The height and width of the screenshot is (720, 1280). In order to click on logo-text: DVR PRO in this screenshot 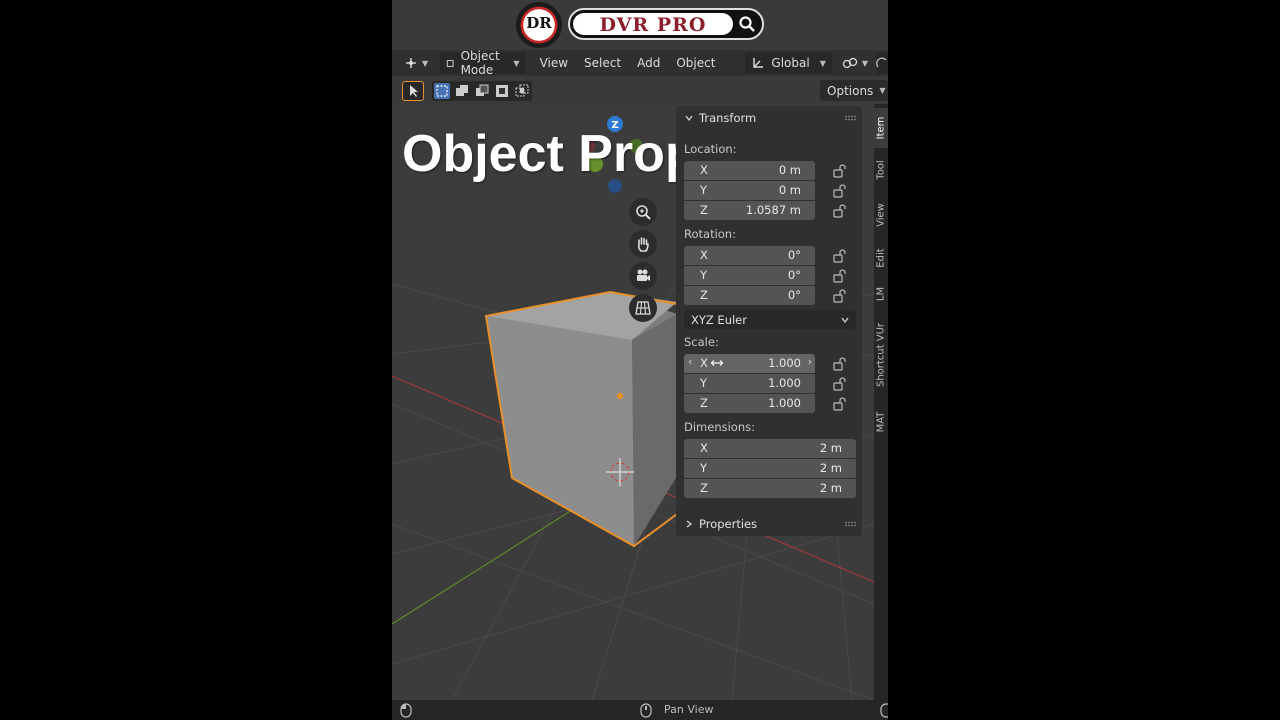, I will do `click(653, 25)`.